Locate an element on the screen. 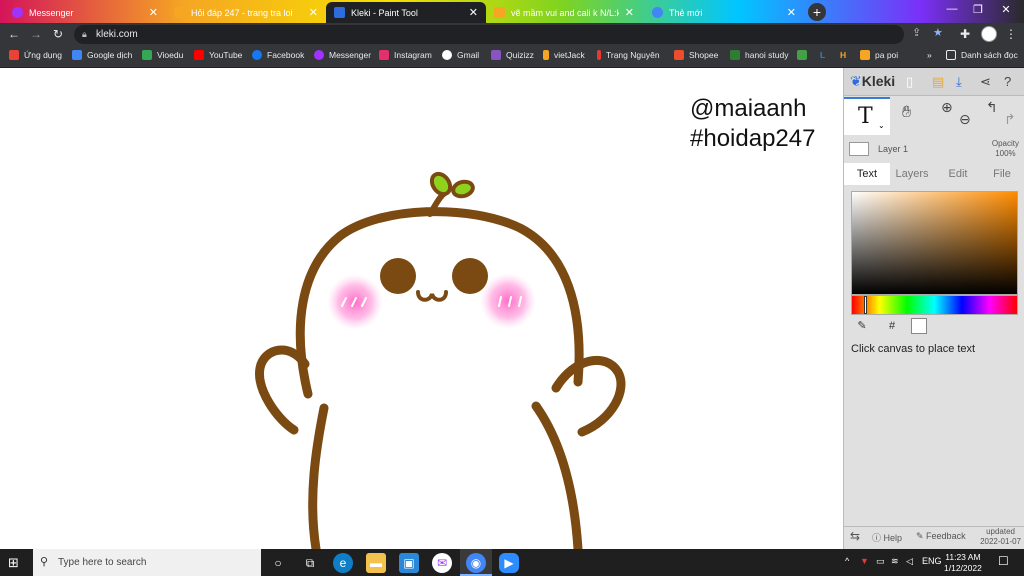 The image size is (1024, 576). store-icon: ▣ is located at coordinates (409, 563).